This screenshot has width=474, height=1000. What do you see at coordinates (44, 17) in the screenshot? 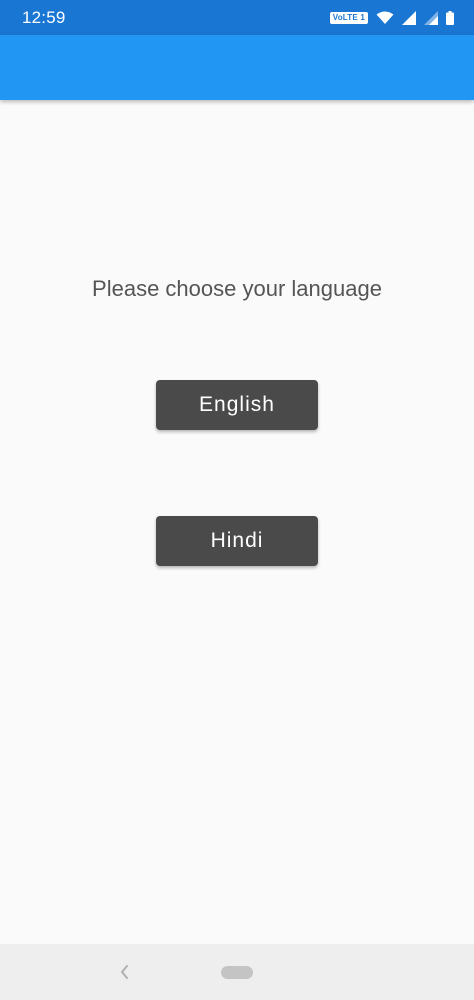
I see `status-time: 12:59` at bounding box center [44, 17].